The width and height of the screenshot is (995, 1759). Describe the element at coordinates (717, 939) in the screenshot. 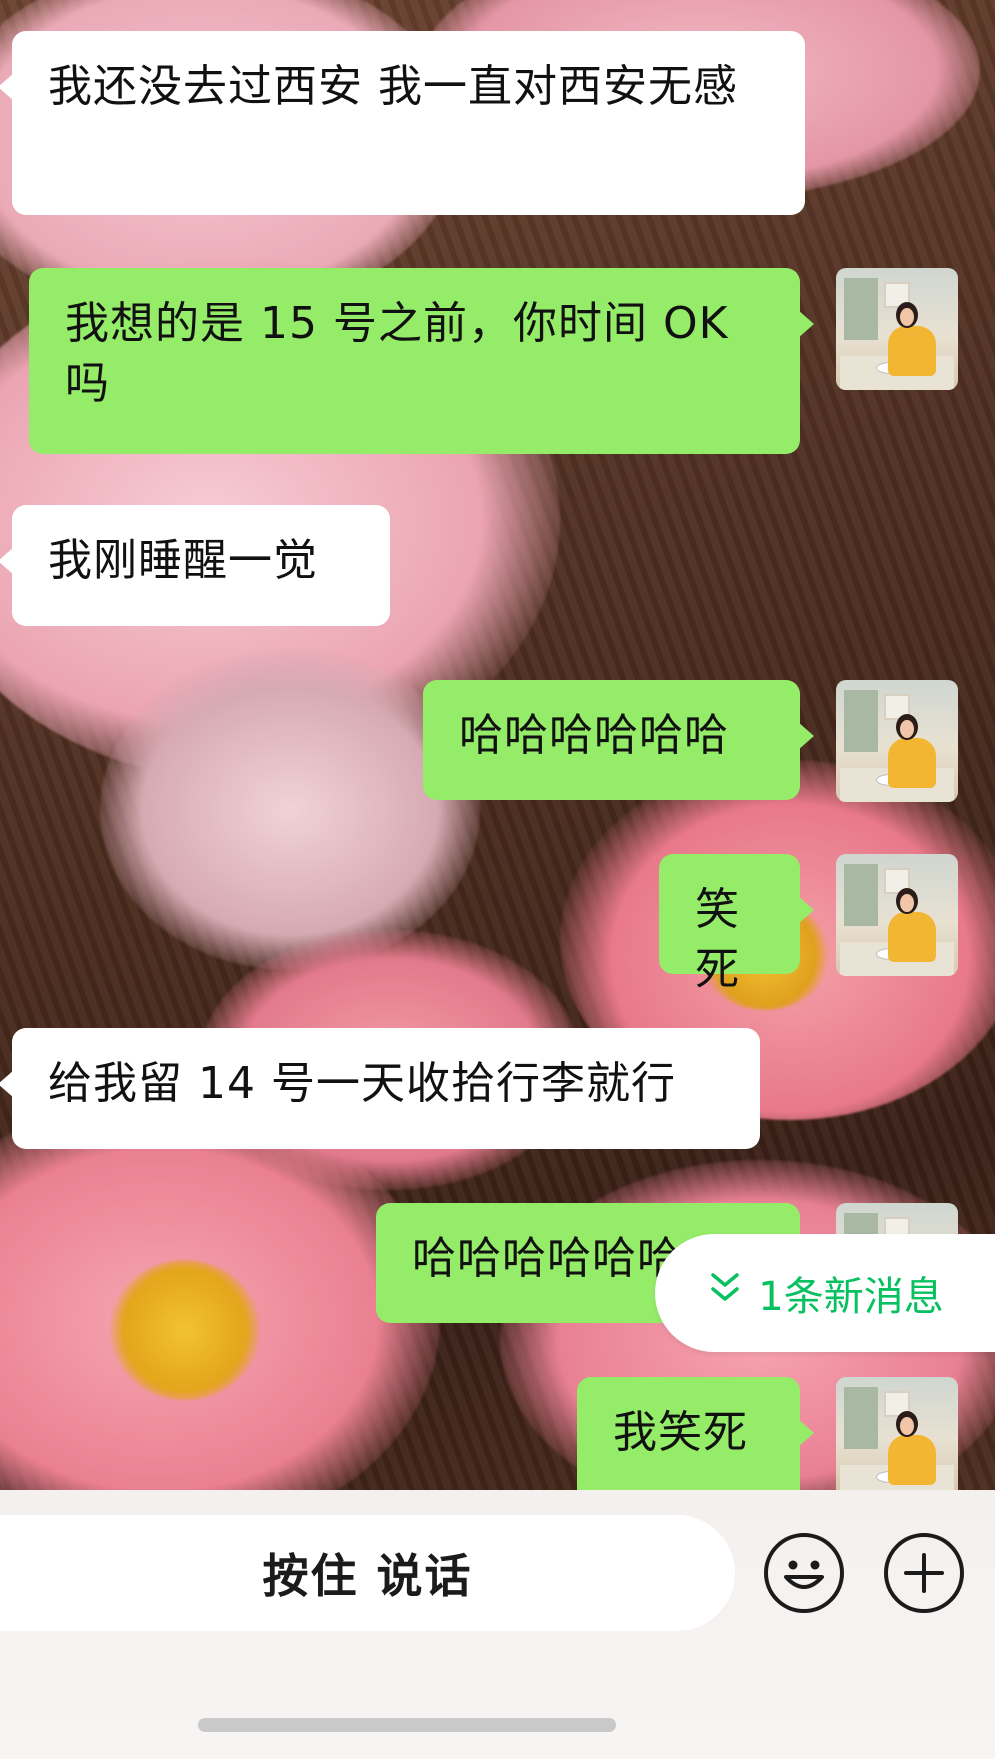

I see `message-text: 笑死` at that location.